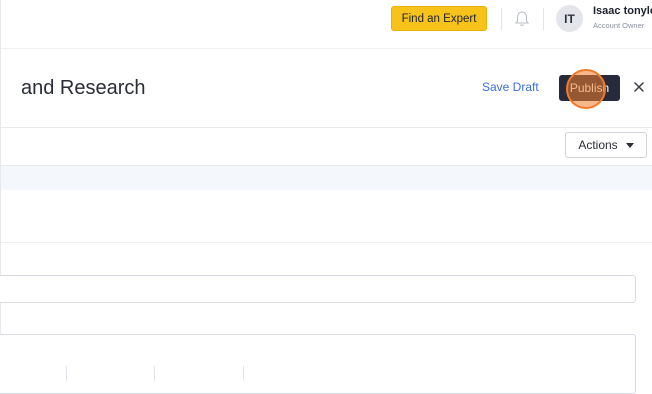  What do you see at coordinates (510, 87) in the screenshot?
I see `save-draft-button: Save Draft` at bounding box center [510, 87].